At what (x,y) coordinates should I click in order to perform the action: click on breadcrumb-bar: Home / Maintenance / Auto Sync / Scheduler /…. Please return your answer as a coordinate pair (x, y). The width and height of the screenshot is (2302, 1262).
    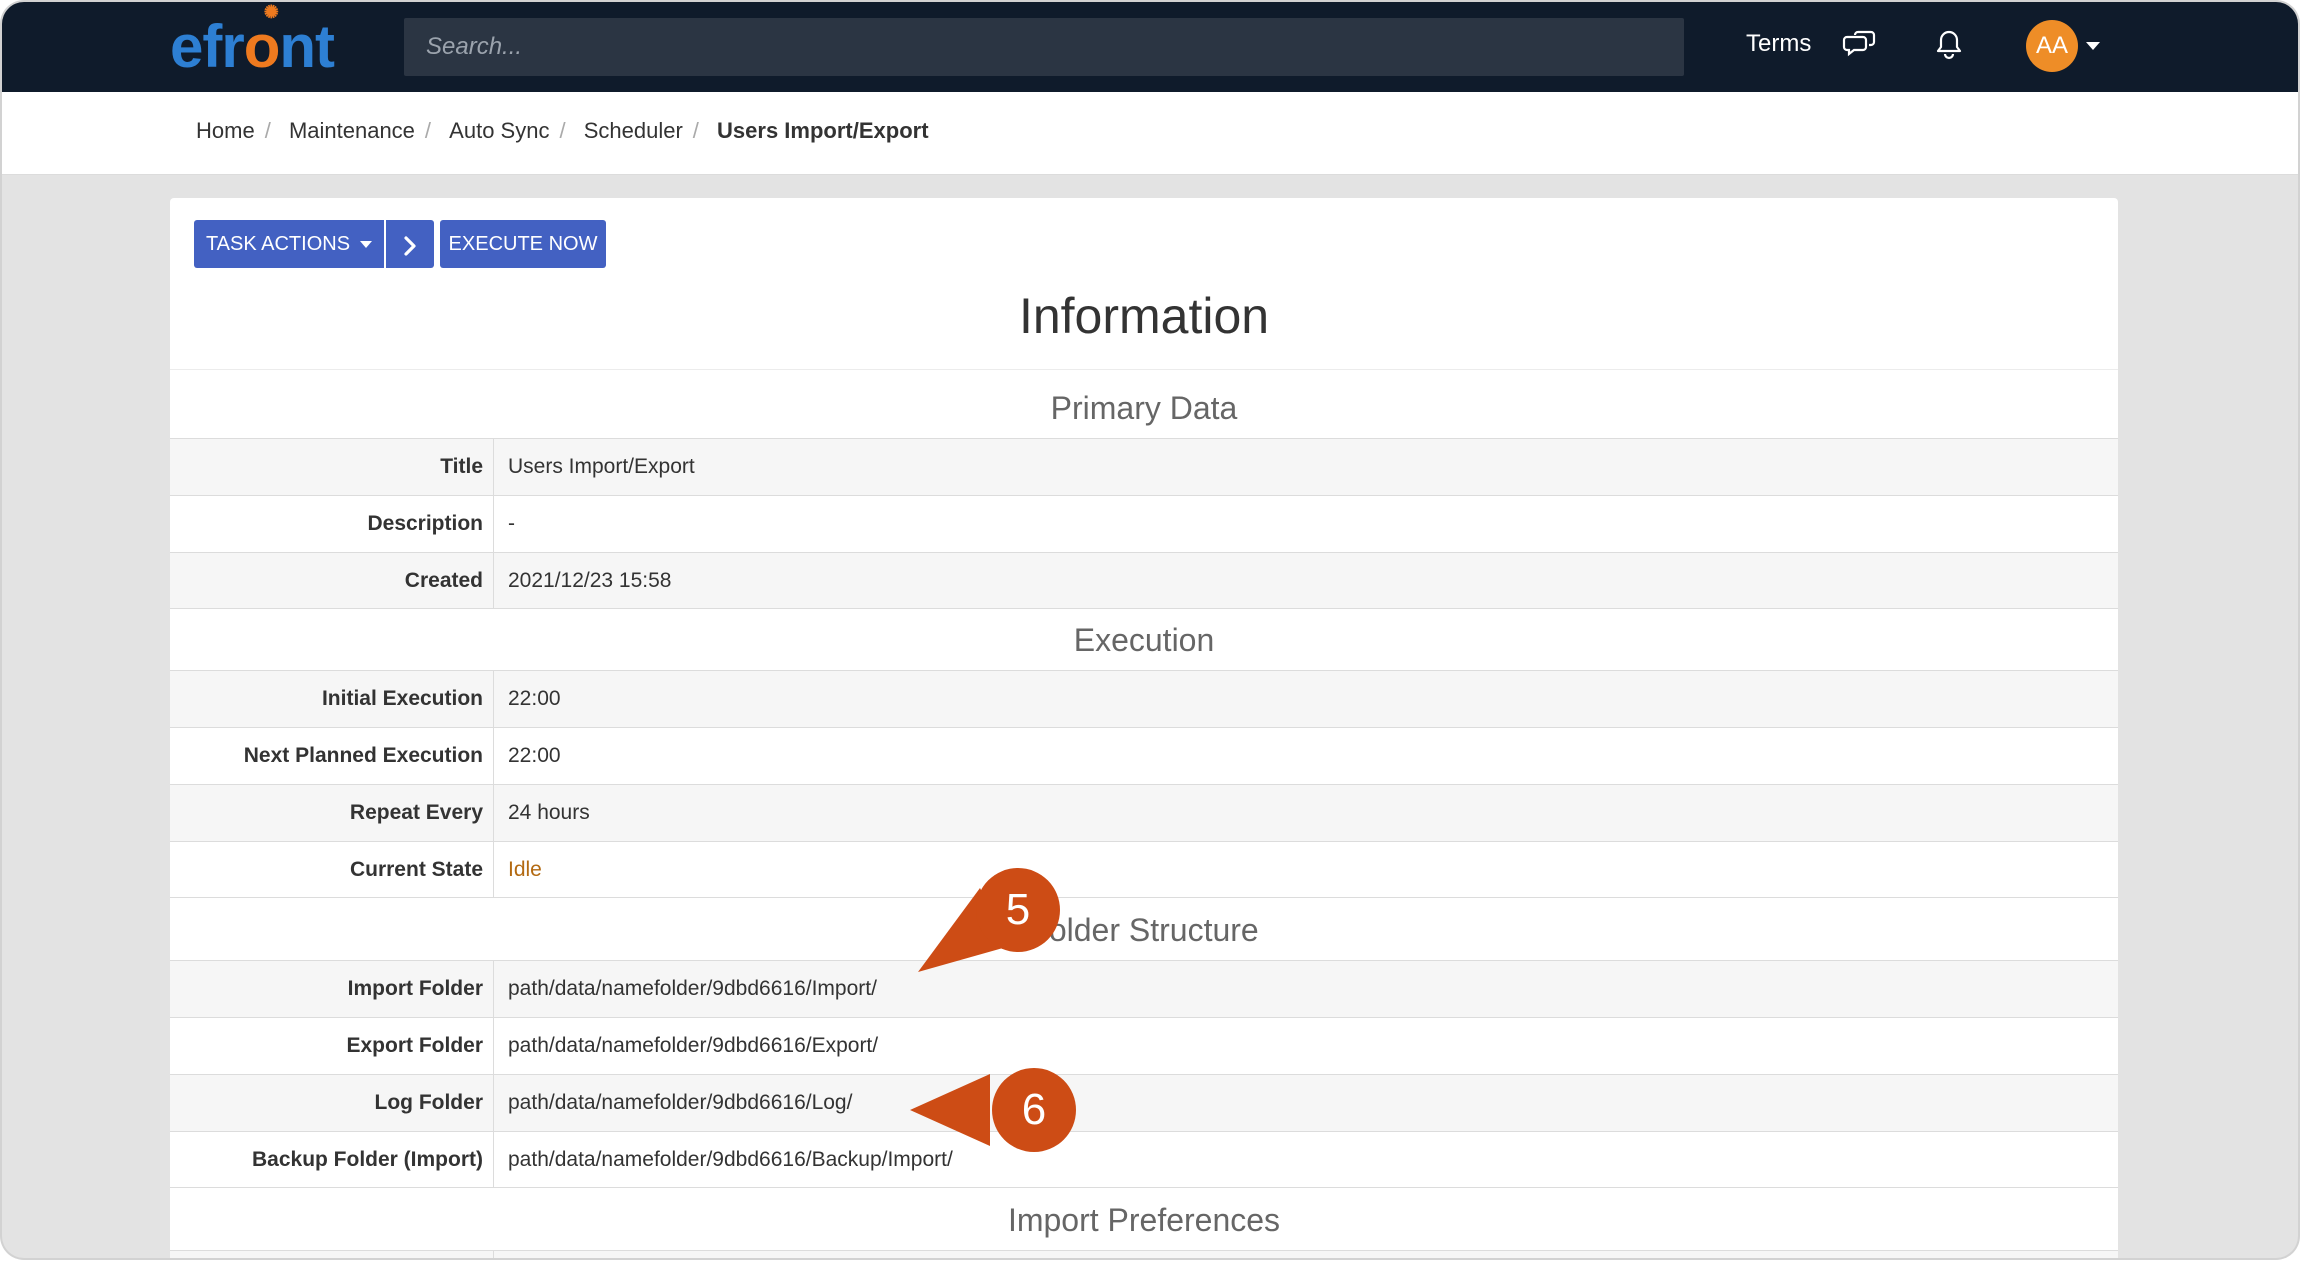
    Looking at the image, I should click on (1150, 133).